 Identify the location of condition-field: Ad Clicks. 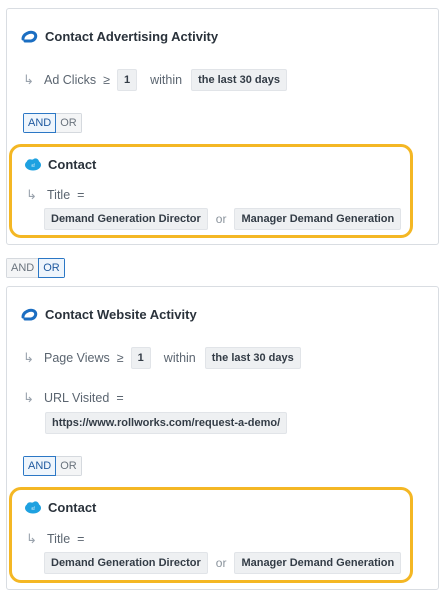
(70, 80).